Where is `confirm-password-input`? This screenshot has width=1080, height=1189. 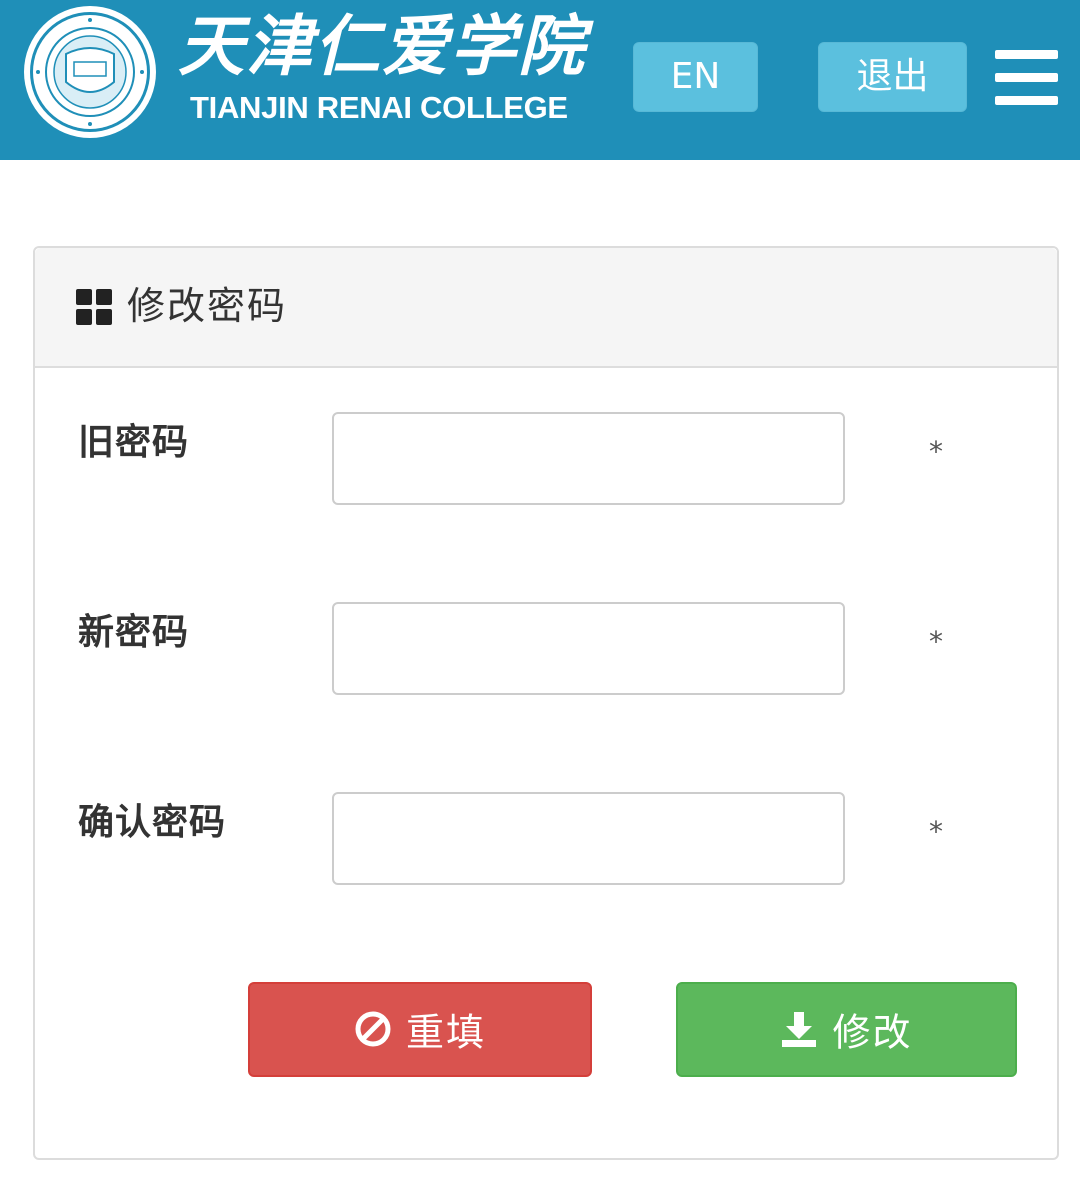
confirm-password-input is located at coordinates (588, 838).